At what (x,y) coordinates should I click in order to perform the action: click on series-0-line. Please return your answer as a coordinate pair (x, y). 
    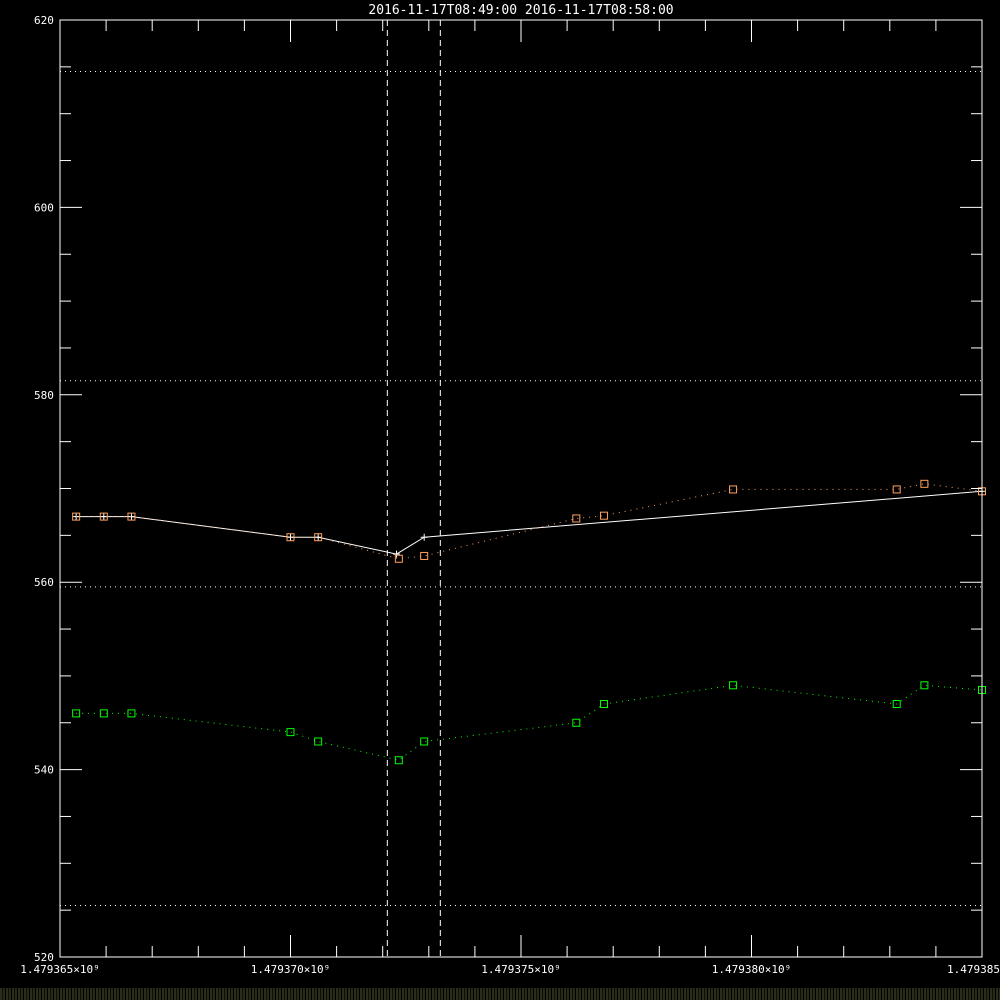
    Looking at the image, I should click on (529, 522).